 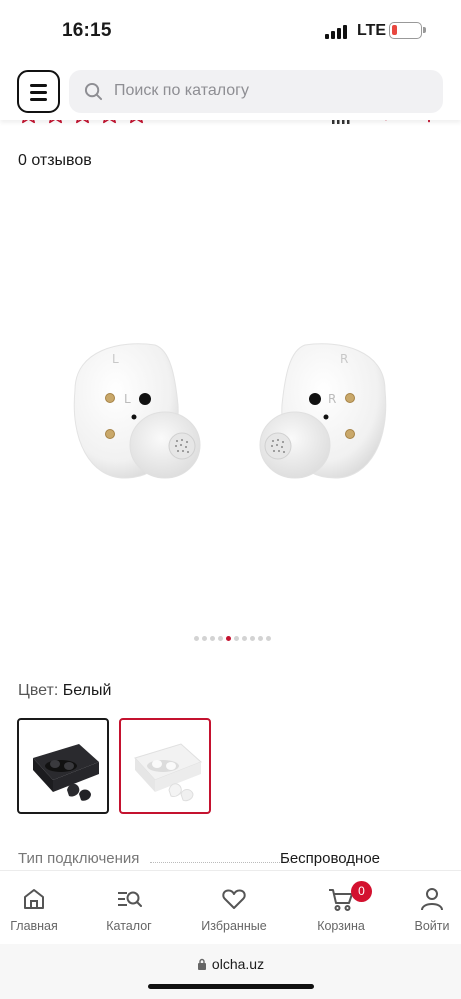 I want to click on search-placeholder: Поиск по каталогу, so click(x=181, y=90).